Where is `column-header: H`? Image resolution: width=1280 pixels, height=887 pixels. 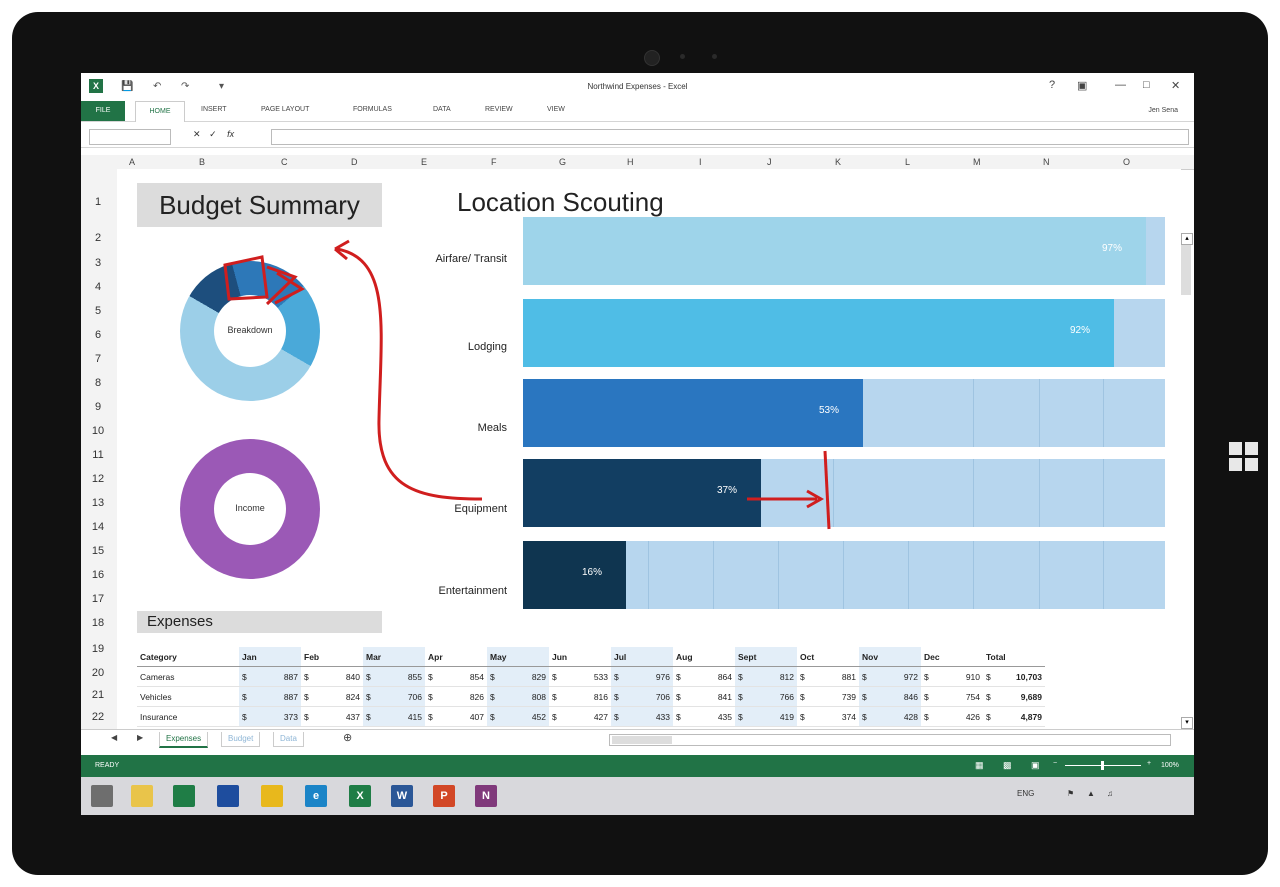 column-header: H is located at coordinates (630, 162).